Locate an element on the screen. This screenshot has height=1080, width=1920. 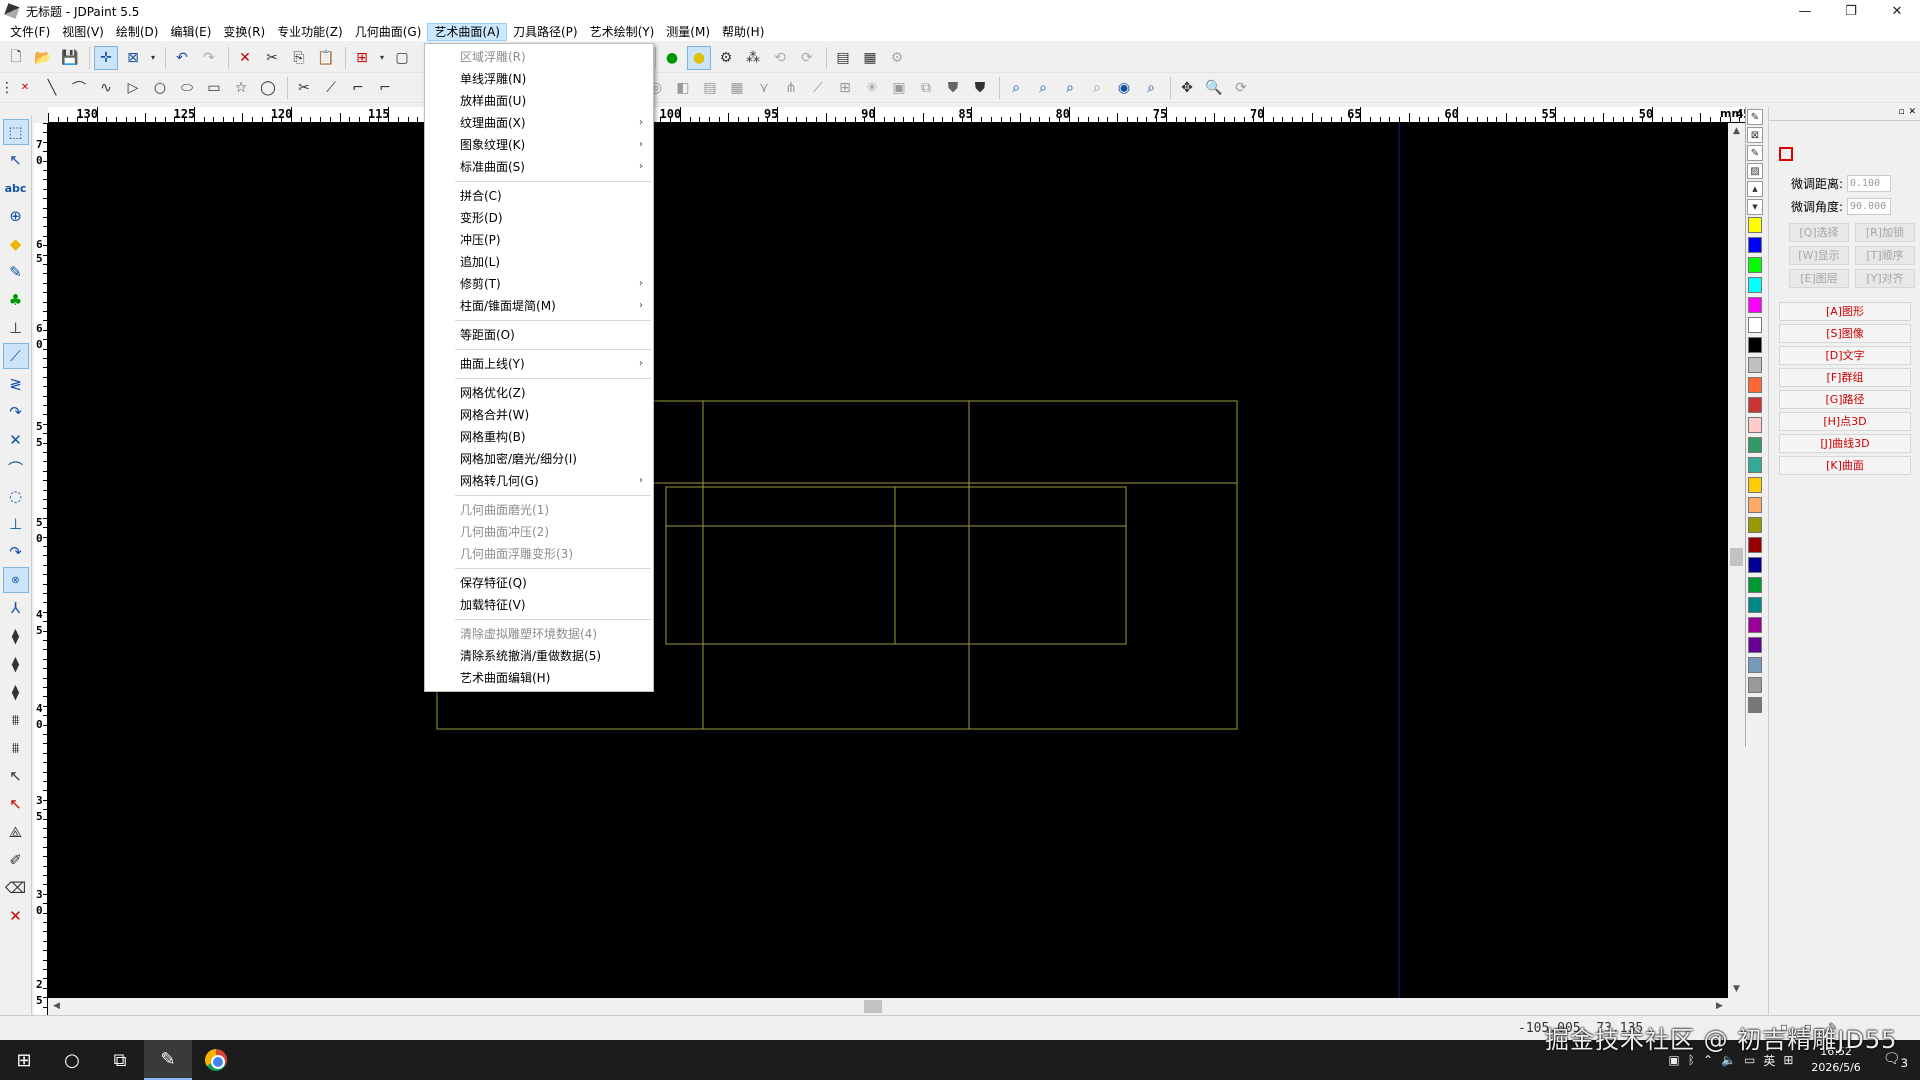
path-button: [G]路径 is located at coordinates (1845, 399).